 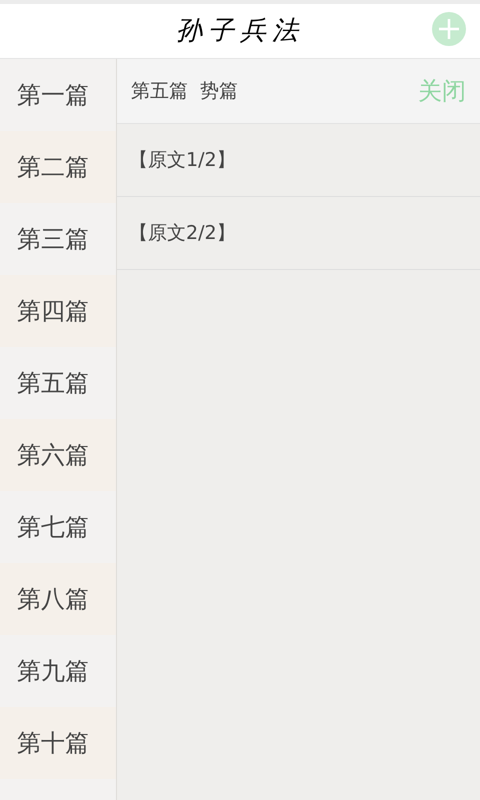 What do you see at coordinates (58, 599) in the screenshot?
I see `chapter-item: 第八篇` at bounding box center [58, 599].